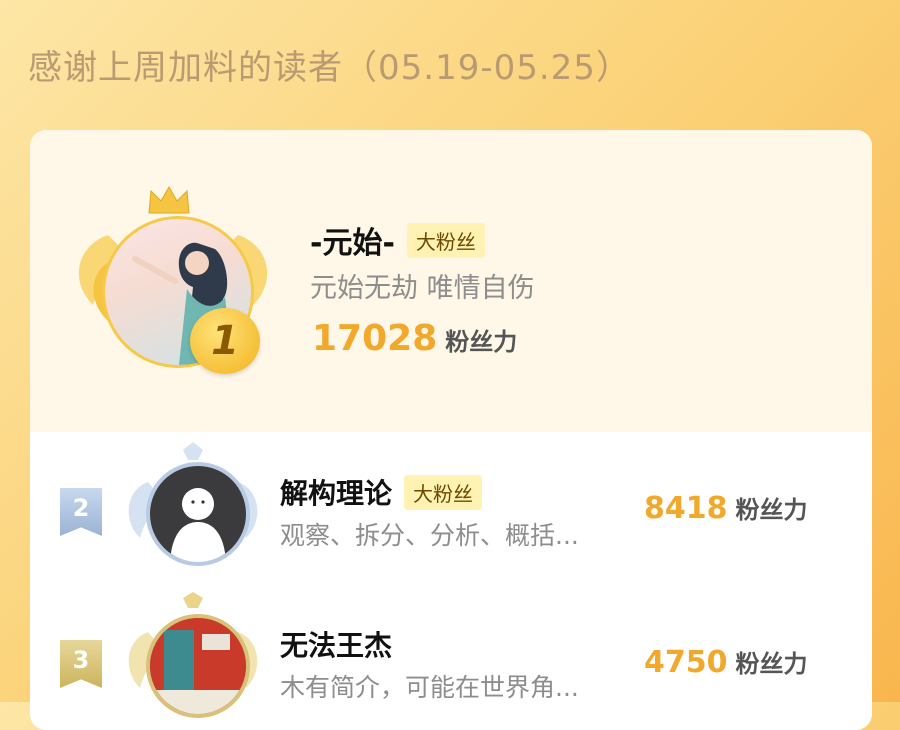  What do you see at coordinates (686, 662) in the screenshot?
I see `score-number: 4750` at bounding box center [686, 662].